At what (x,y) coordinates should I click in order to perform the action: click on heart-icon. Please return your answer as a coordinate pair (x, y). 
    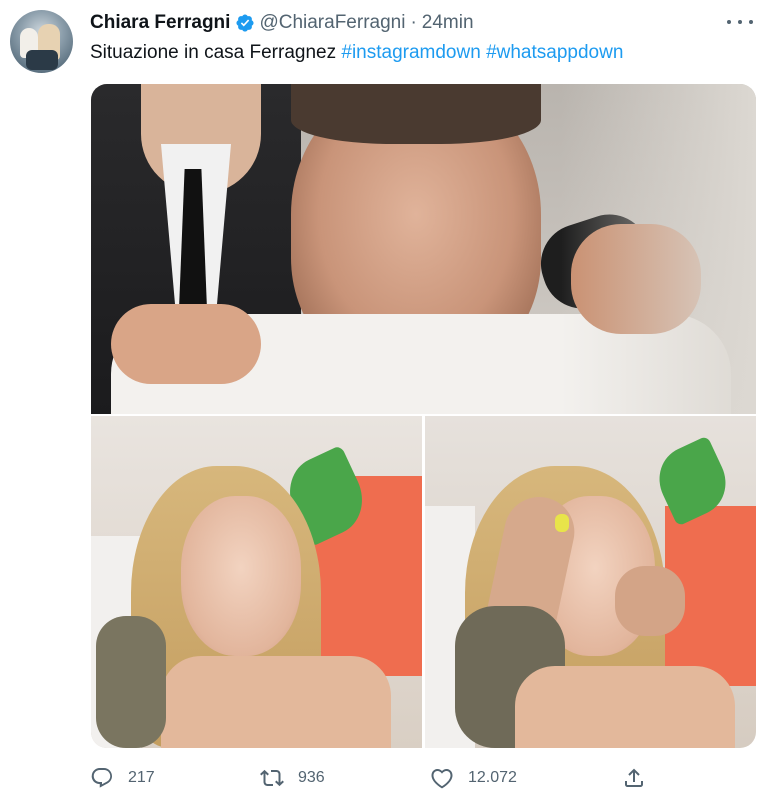
    Looking at the image, I should click on (442, 779).